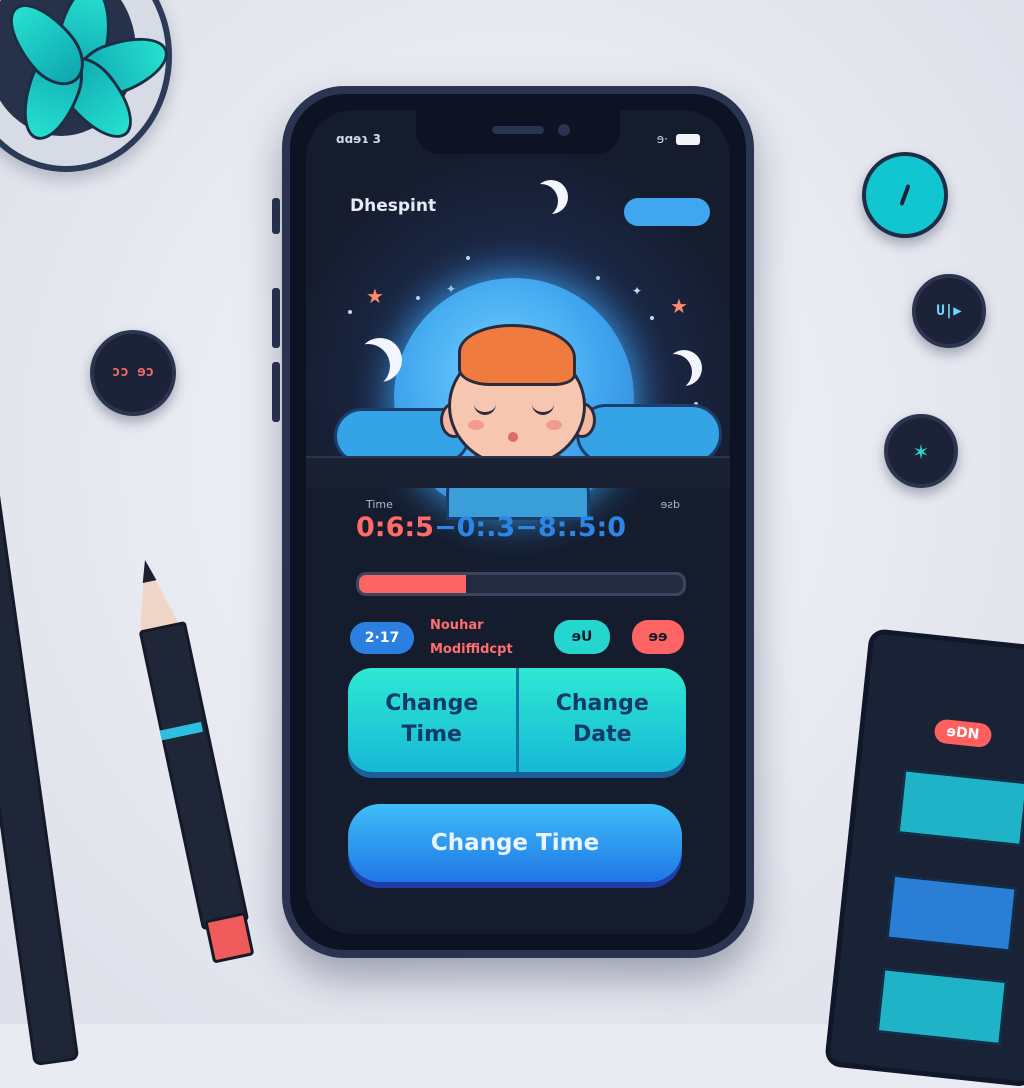 This screenshot has width=1024, height=1088. I want to click on sleep-progress-bar, so click(521, 584).